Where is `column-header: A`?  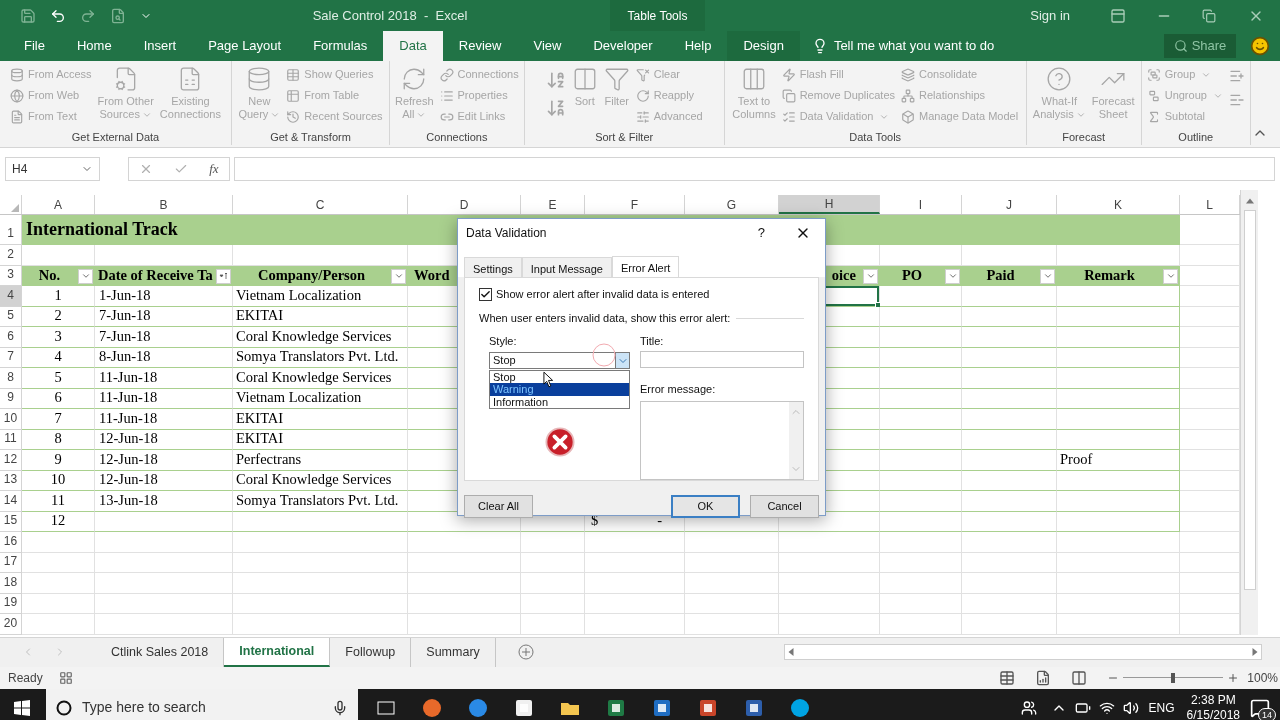
column-header: A is located at coordinates (58, 204).